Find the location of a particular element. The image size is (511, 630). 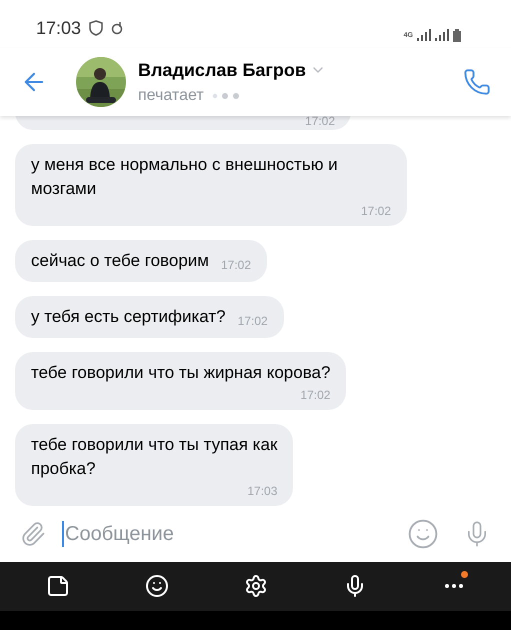

status-time: 17:03 is located at coordinates (59, 28).